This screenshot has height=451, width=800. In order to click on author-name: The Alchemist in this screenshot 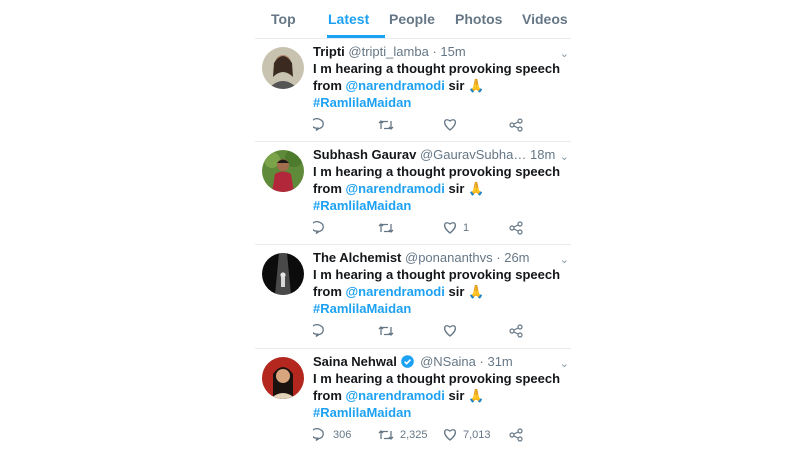, I will do `click(357, 257)`.